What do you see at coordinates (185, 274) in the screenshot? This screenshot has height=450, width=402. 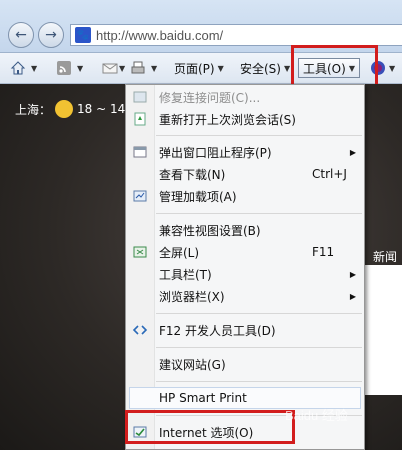 I see `menu-item-label: 工具栏(T)` at bounding box center [185, 274].